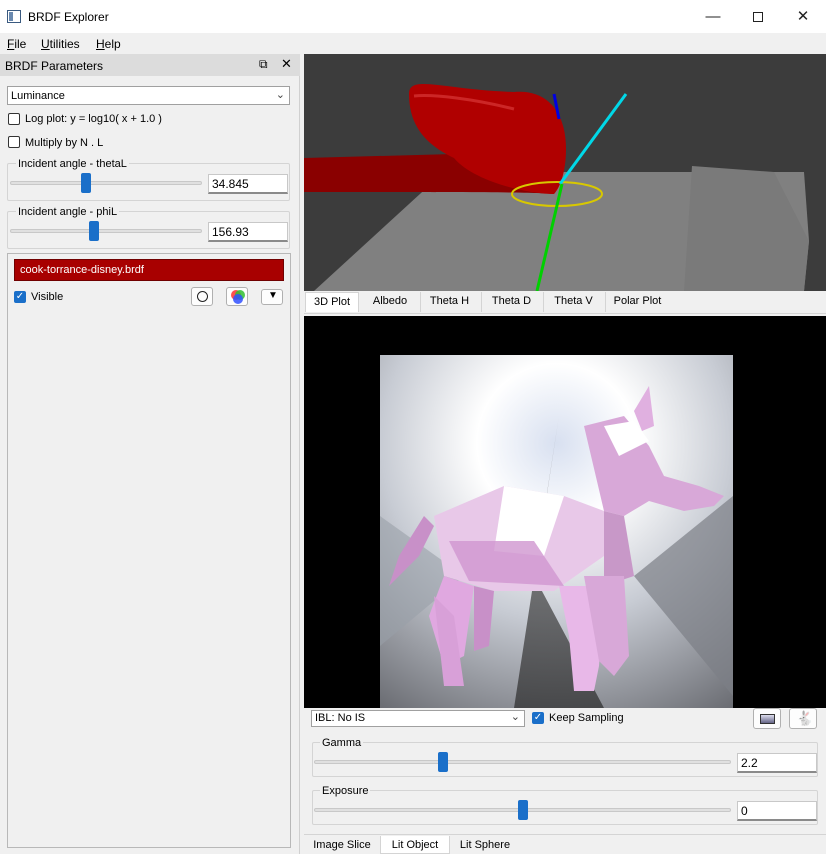 The width and height of the screenshot is (826, 854). I want to click on tab-theta-v: Theta V, so click(573, 302).